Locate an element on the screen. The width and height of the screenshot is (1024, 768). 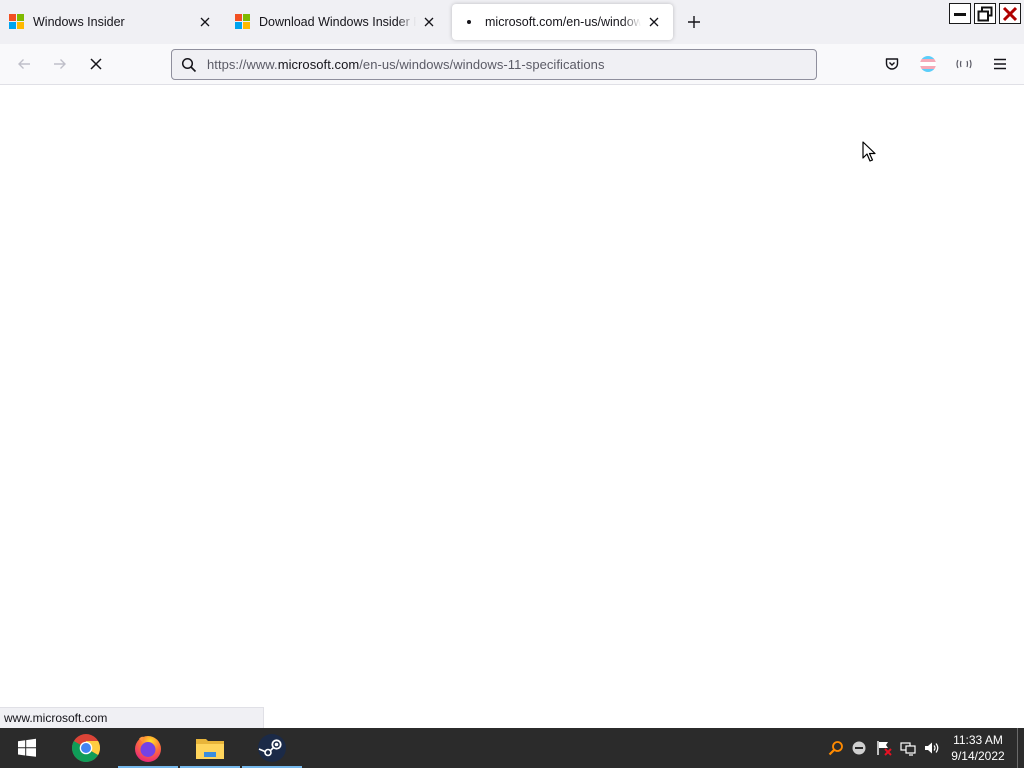
forward-button is located at coordinates (60, 64).